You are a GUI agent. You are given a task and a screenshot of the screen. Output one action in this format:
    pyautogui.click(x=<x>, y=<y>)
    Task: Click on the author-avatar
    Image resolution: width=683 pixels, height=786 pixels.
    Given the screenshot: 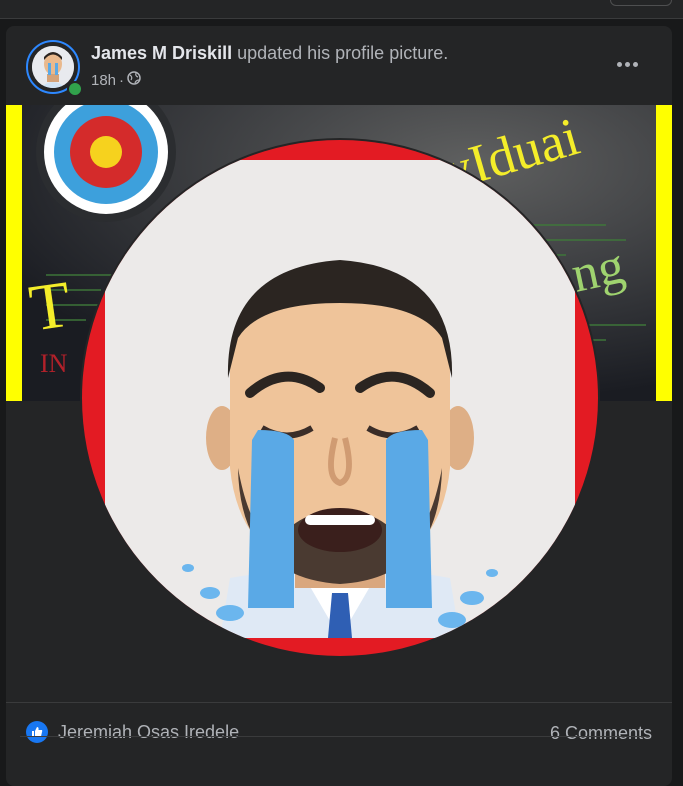 What is the action you would take?
    pyautogui.click(x=54, y=68)
    